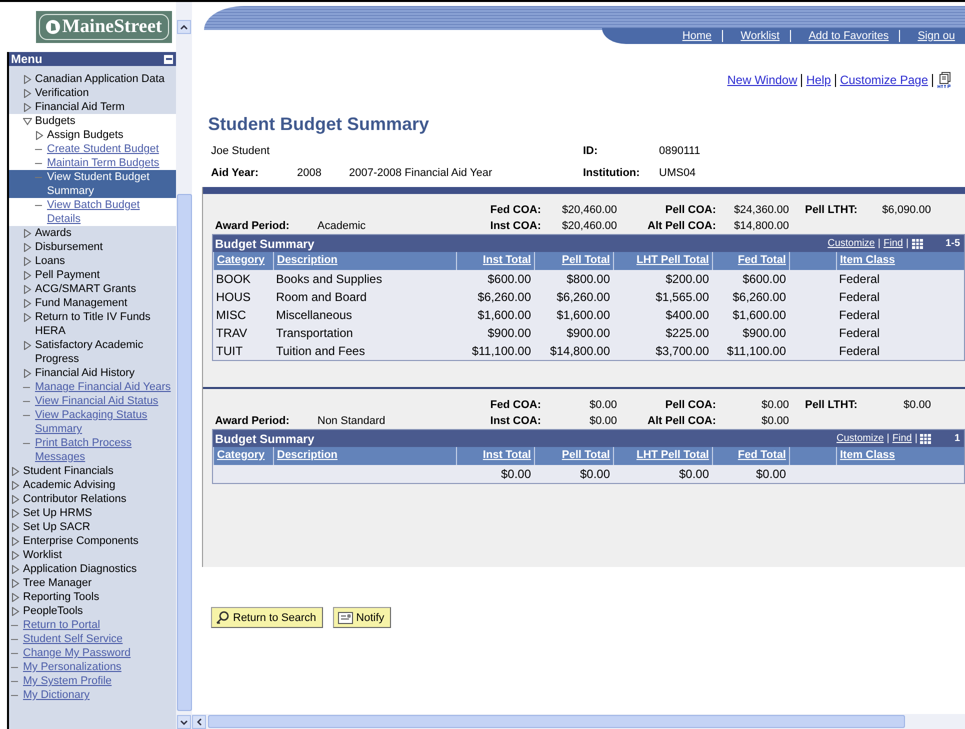  What do you see at coordinates (92, 107) in the screenshot?
I see `menu-folder: Financial Aid Term` at bounding box center [92, 107].